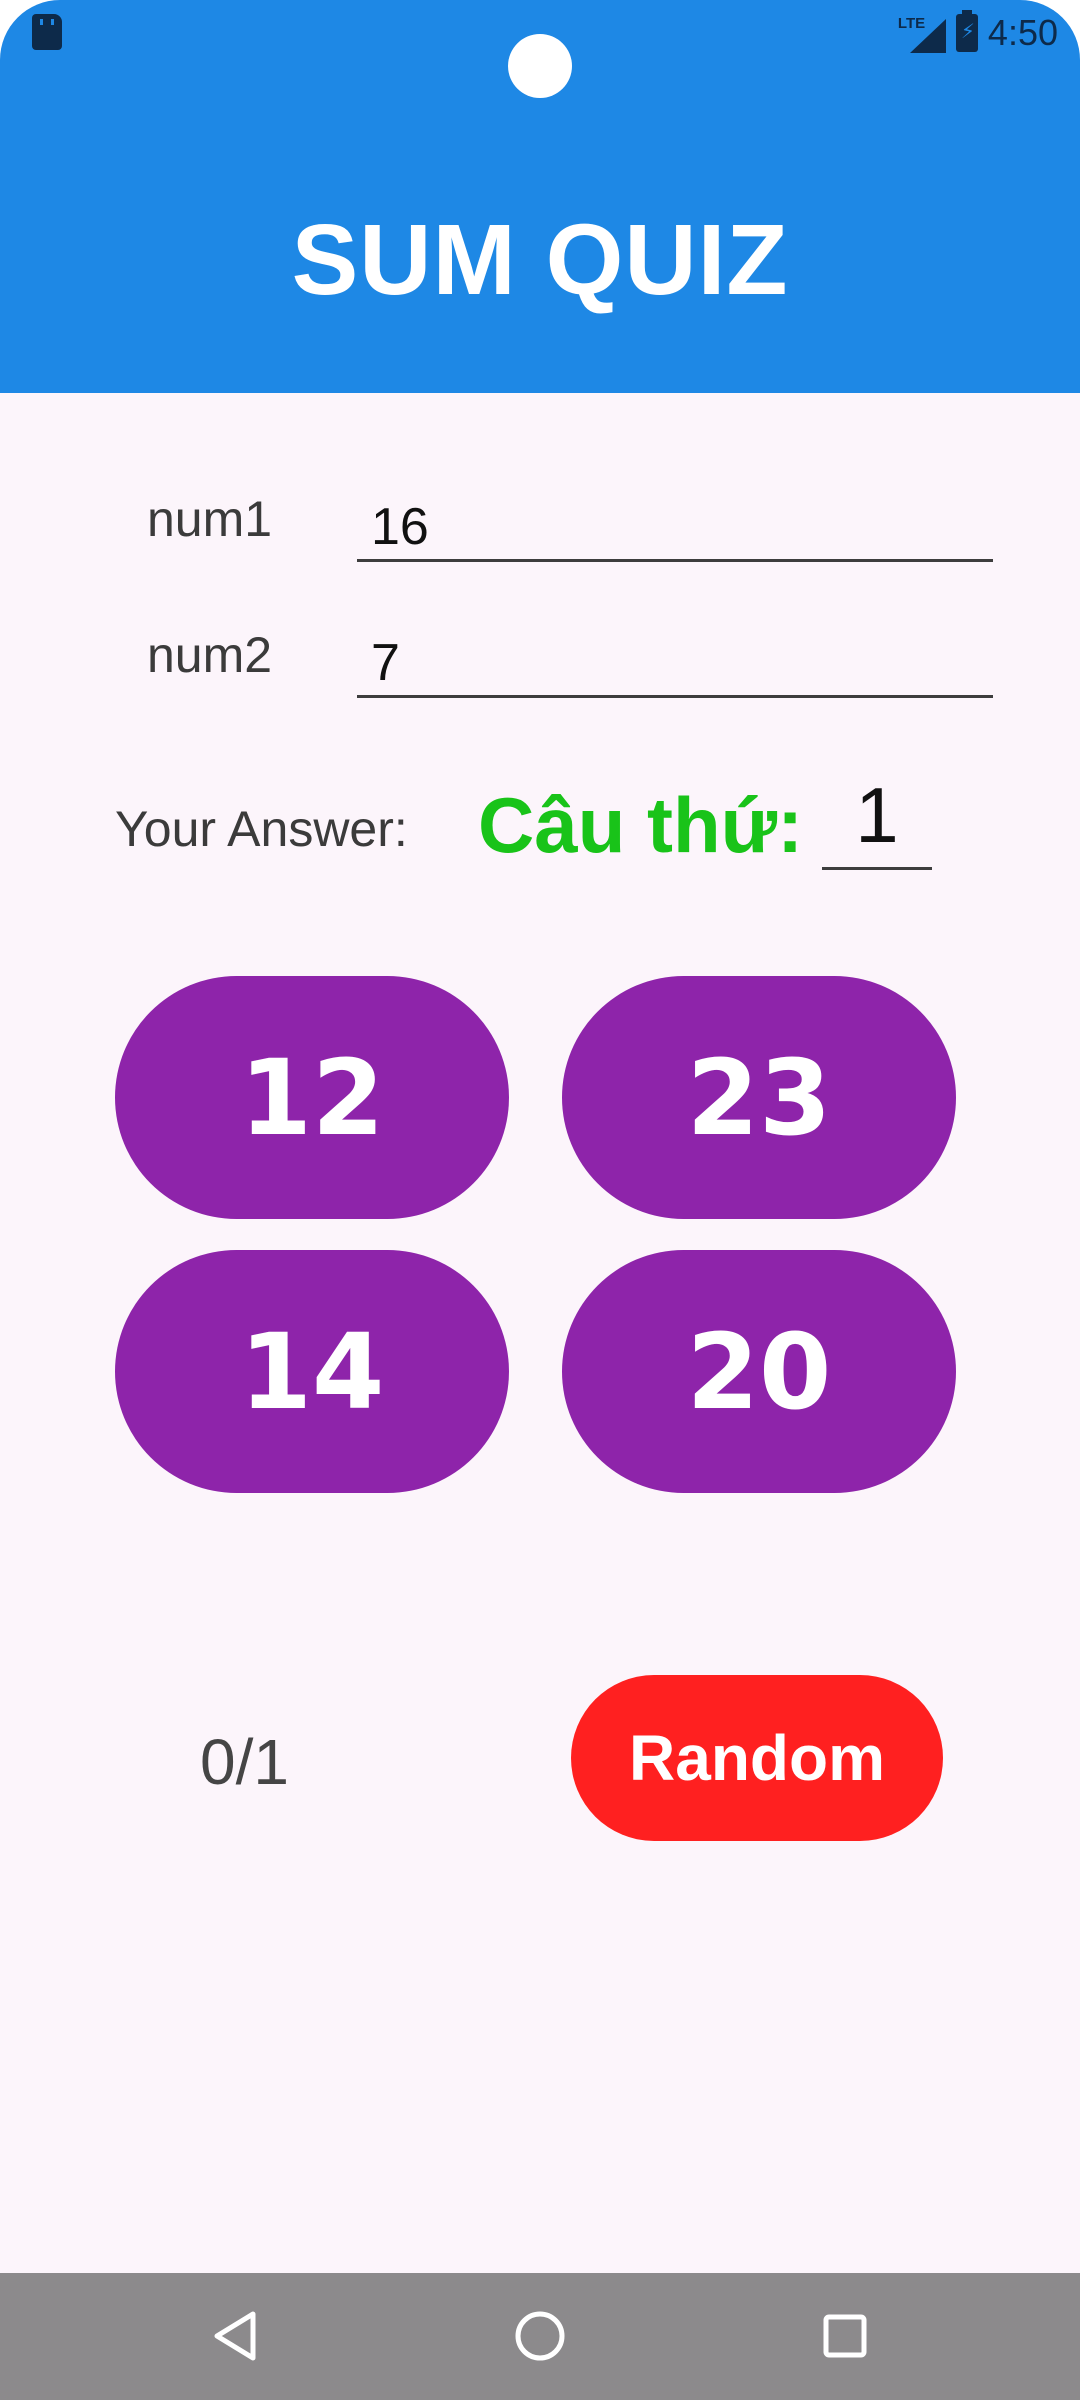  Describe the element at coordinates (210, 519) in the screenshot. I see `num1-label: num1` at that location.